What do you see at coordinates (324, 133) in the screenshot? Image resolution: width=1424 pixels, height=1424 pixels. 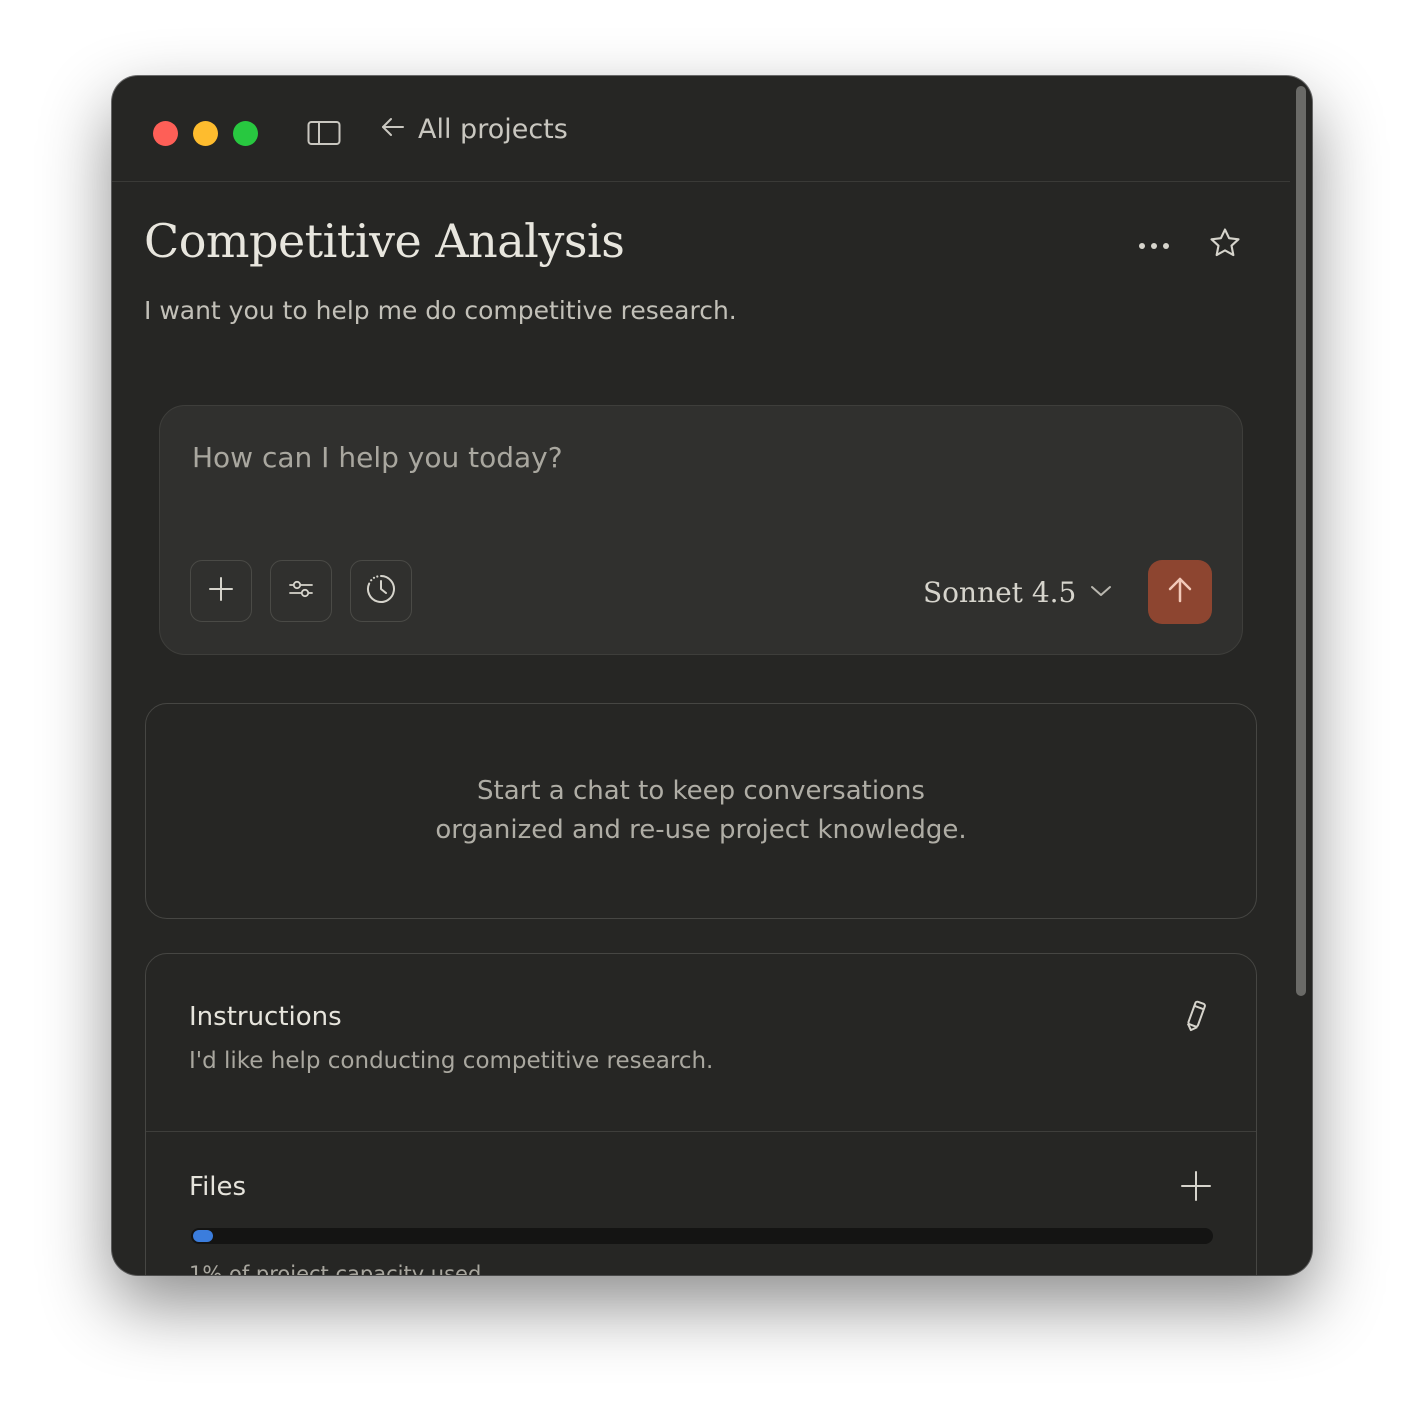 I see `sidebar-toggle-icon` at bounding box center [324, 133].